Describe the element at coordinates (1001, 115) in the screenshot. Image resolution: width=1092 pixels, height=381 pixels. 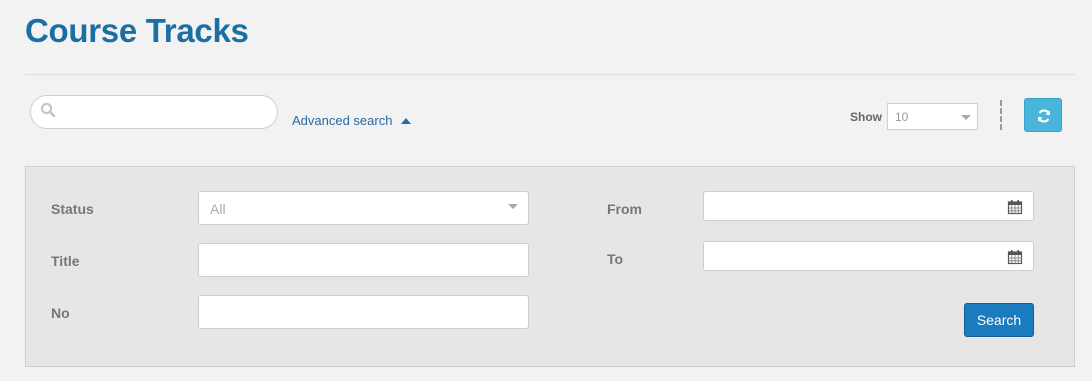
I see `toolbar-separator` at that location.